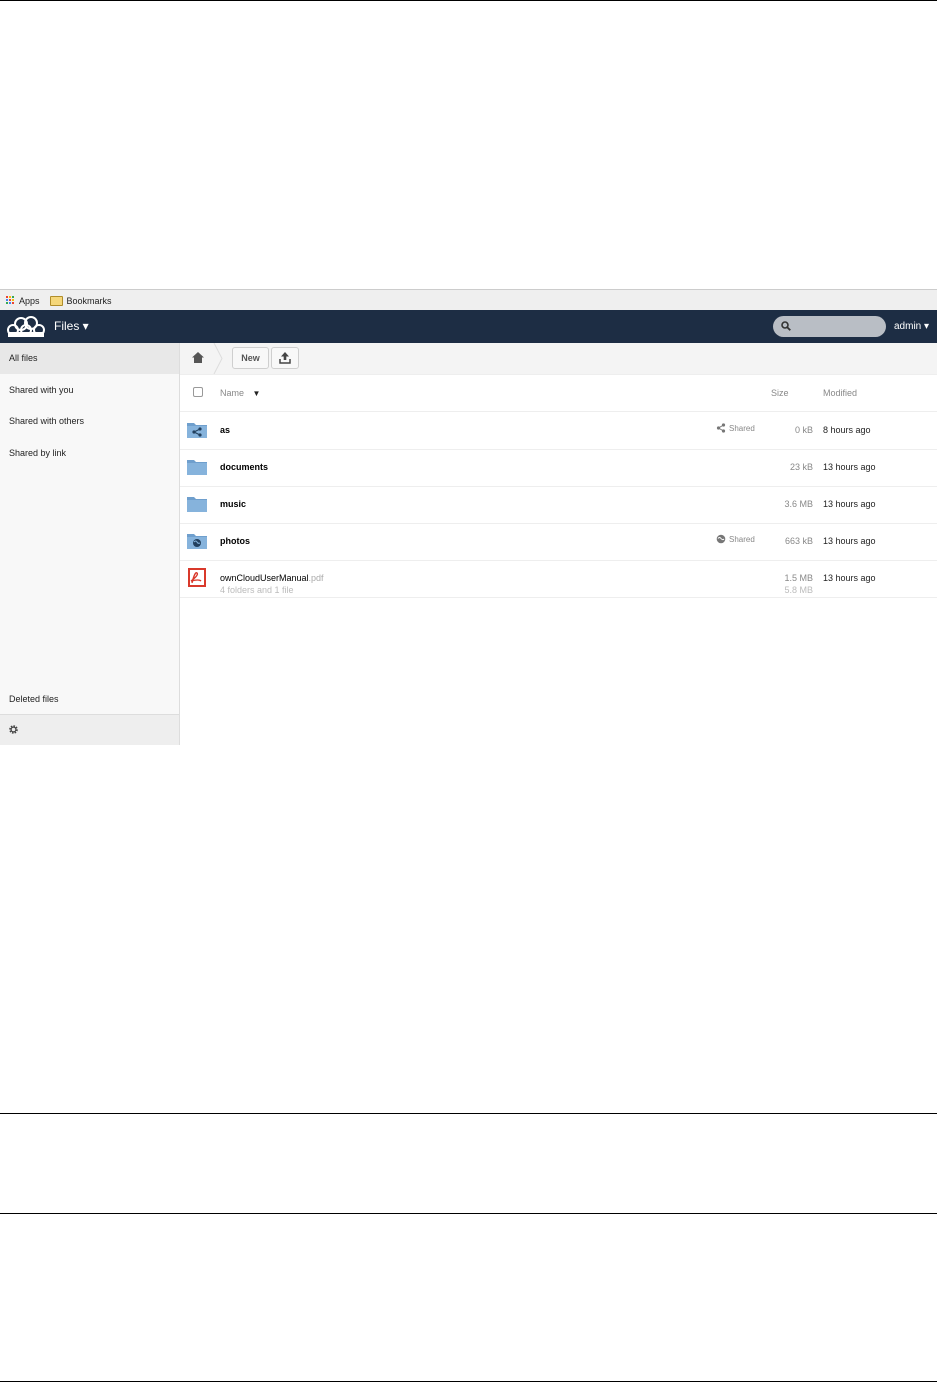 This screenshot has height=1382, width=937. What do you see at coordinates (233, 504) in the screenshot?
I see `file-name: music` at bounding box center [233, 504].